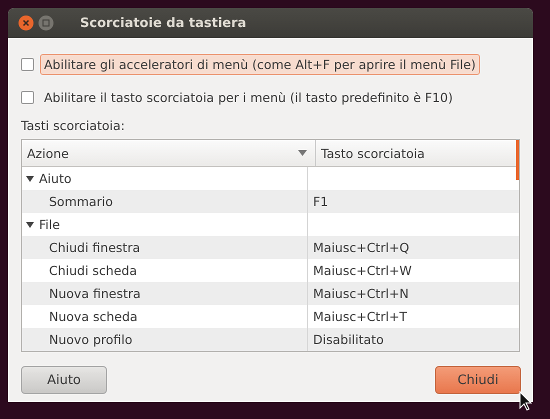 The height and width of the screenshot is (419, 550). Describe the element at coordinates (360, 316) in the screenshot. I see `shortcut-label: Maiusc+Ctrl+T` at that location.